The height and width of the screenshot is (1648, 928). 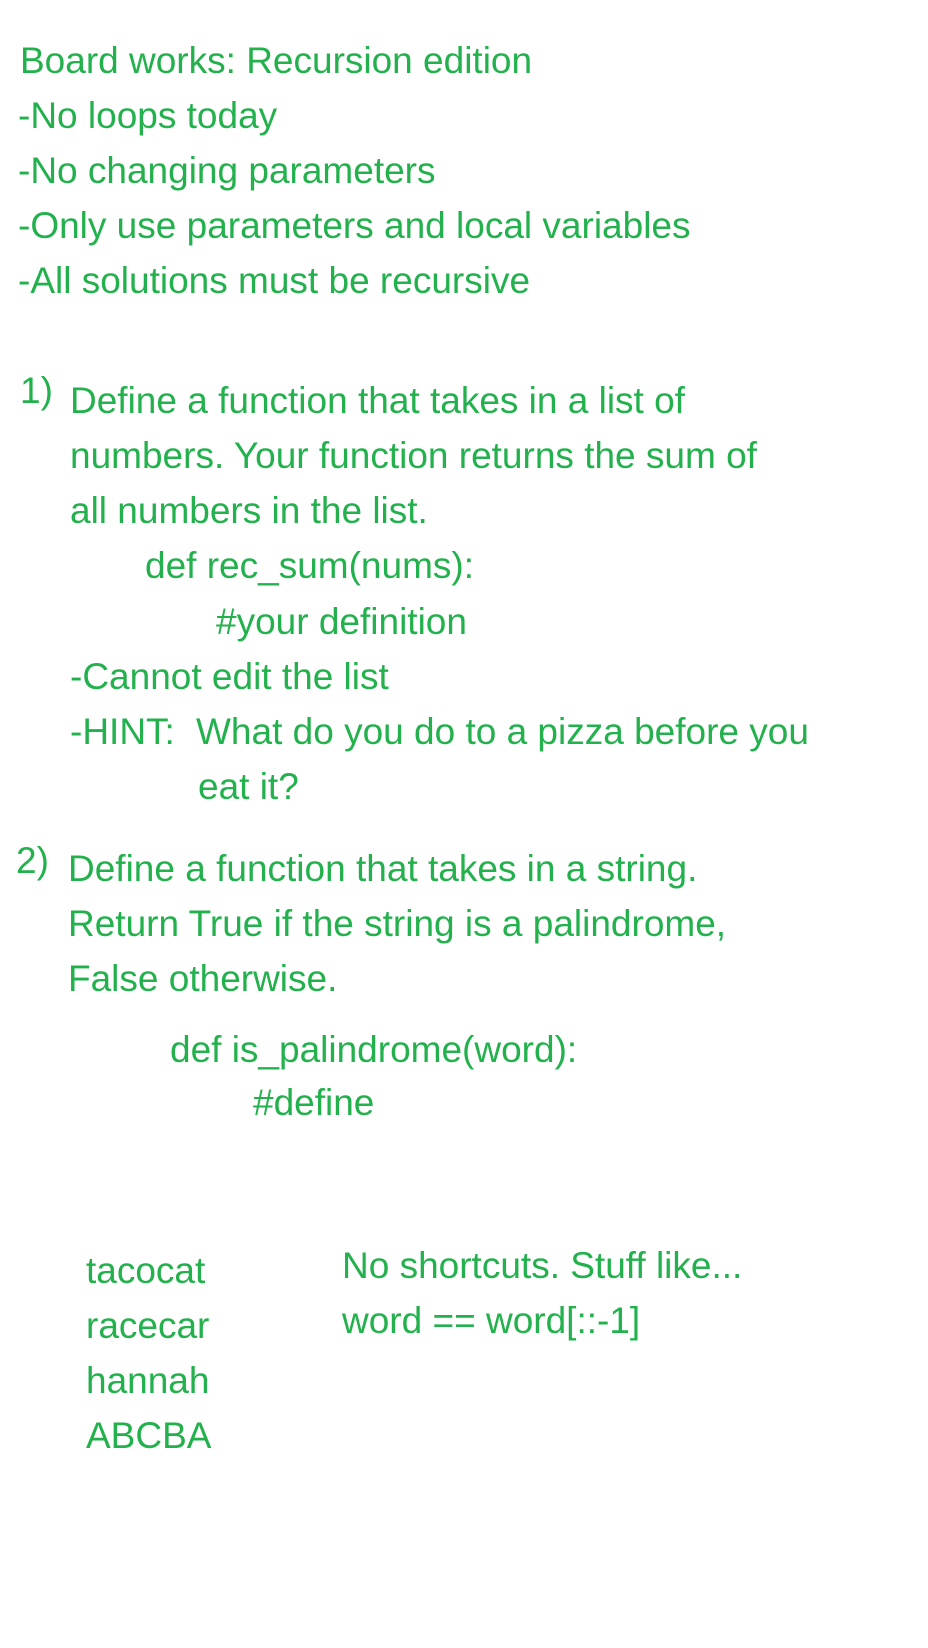 I want to click on problem-1-number: 1), so click(x=36, y=390).